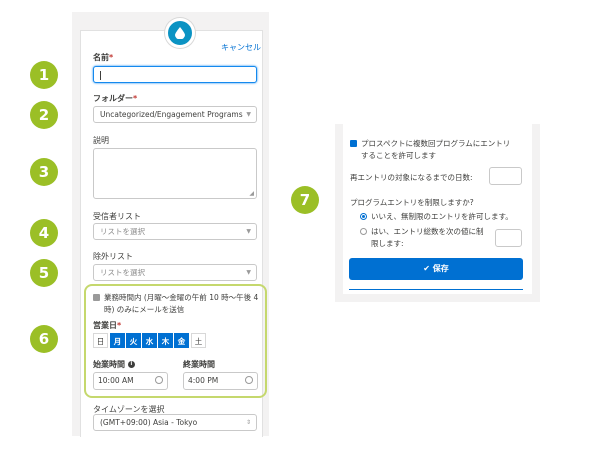 The height and width of the screenshot is (455, 600). What do you see at coordinates (96, 297) in the screenshot?
I see `business-hours-checkbox` at bounding box center [96, 297].